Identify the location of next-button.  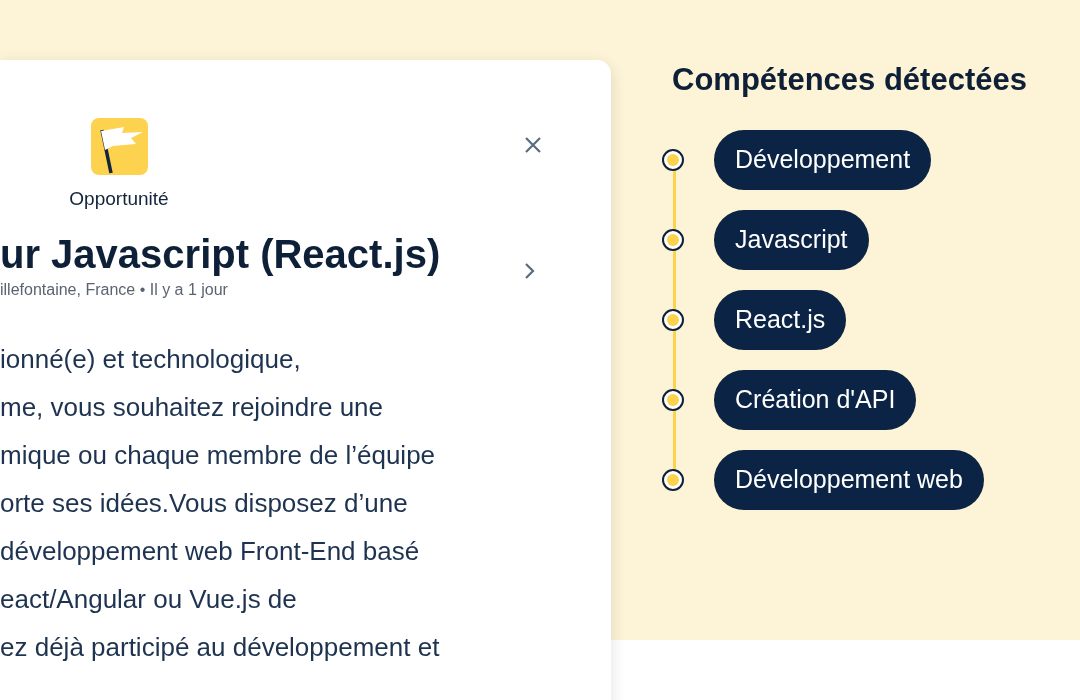
(530, 271).